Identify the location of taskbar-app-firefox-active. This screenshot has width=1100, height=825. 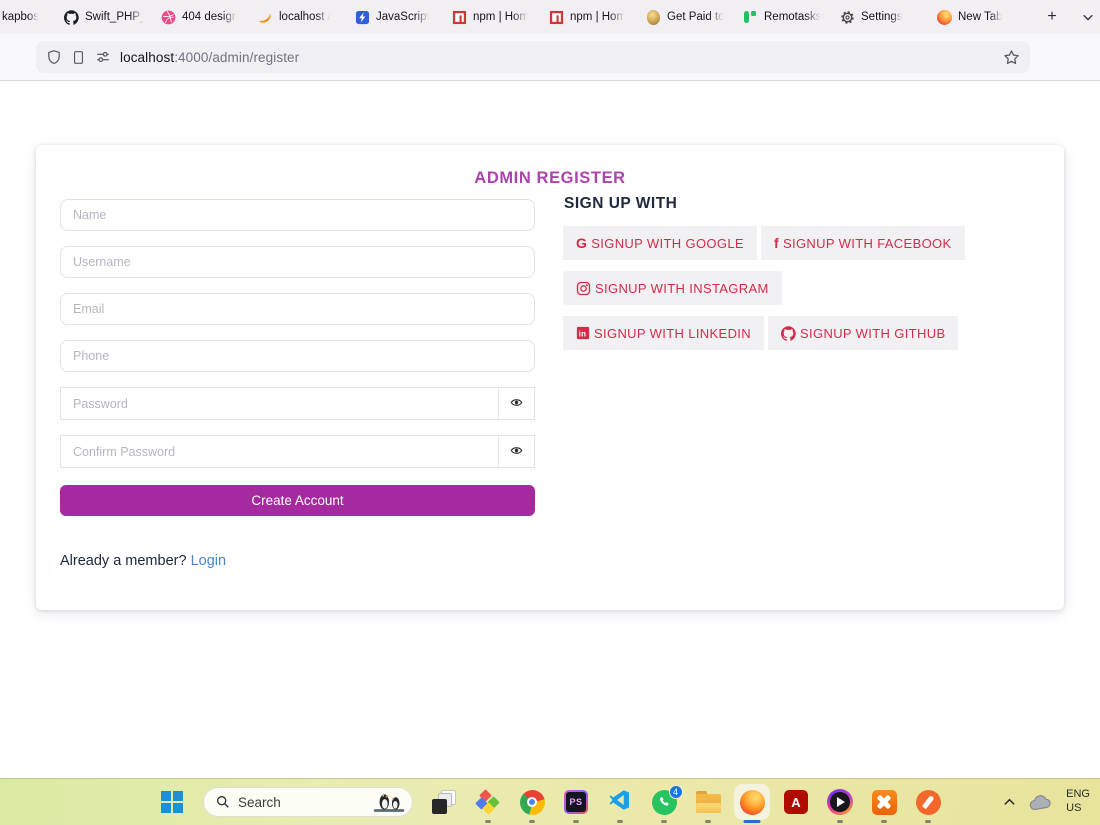
(752, 802).